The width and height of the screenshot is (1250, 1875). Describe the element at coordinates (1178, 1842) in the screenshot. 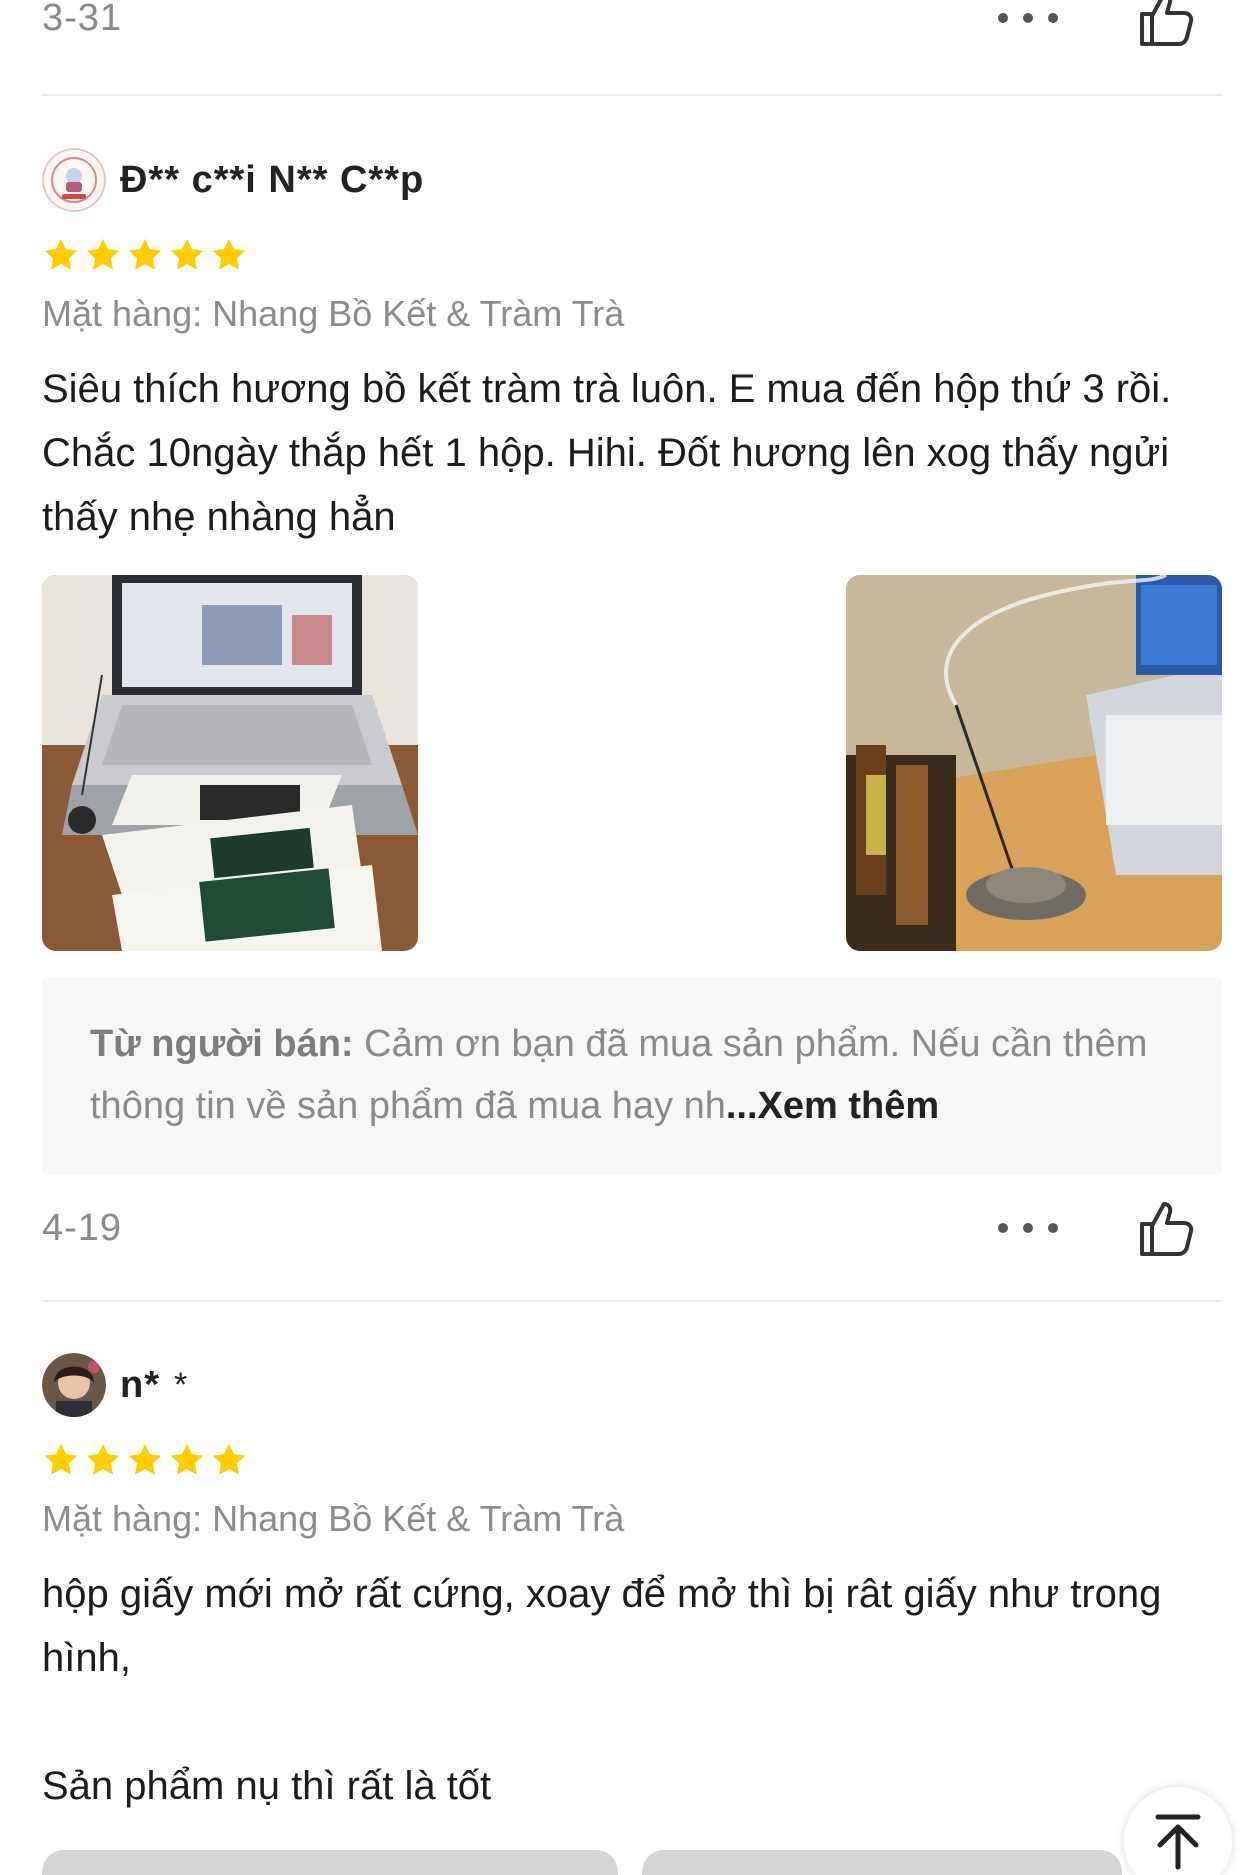

I see `scroll-to-top-icon` at that location.